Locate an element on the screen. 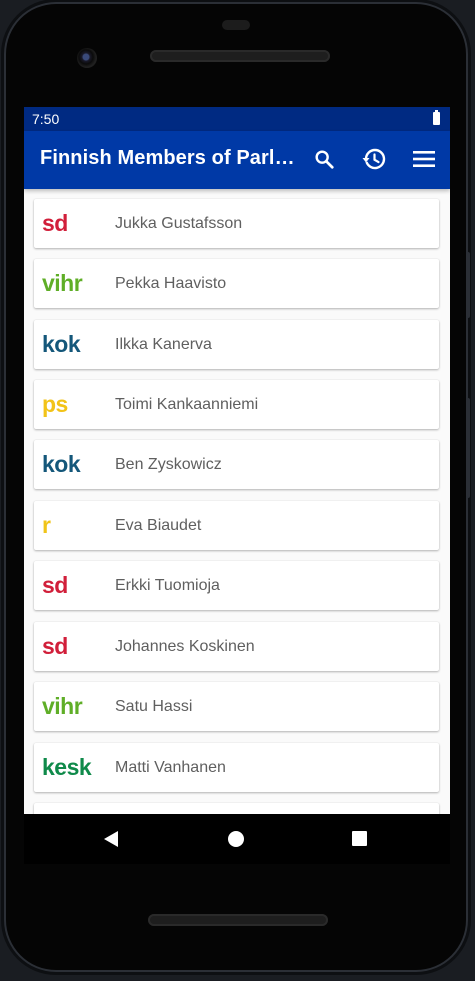  list-item: ps Toimi Kankaanniemi is located at coordinates (236, 404).